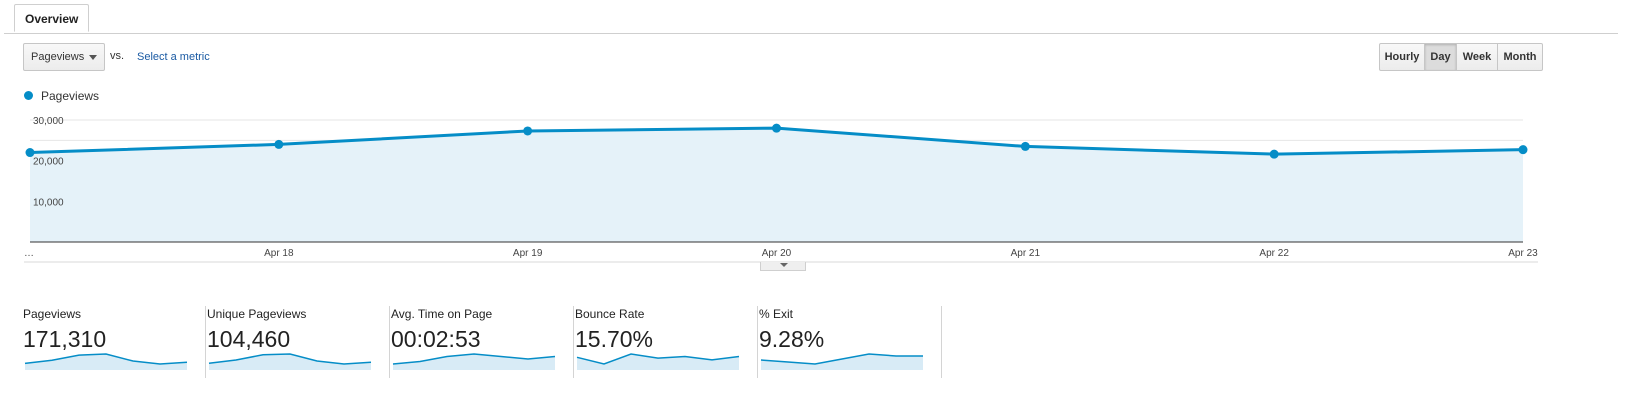 The width and height of the screenshot is (1629, 405). Describe the element at coordinates (1402, 57) in the screenshot. I see `hourly-button: Hourly` at that location.